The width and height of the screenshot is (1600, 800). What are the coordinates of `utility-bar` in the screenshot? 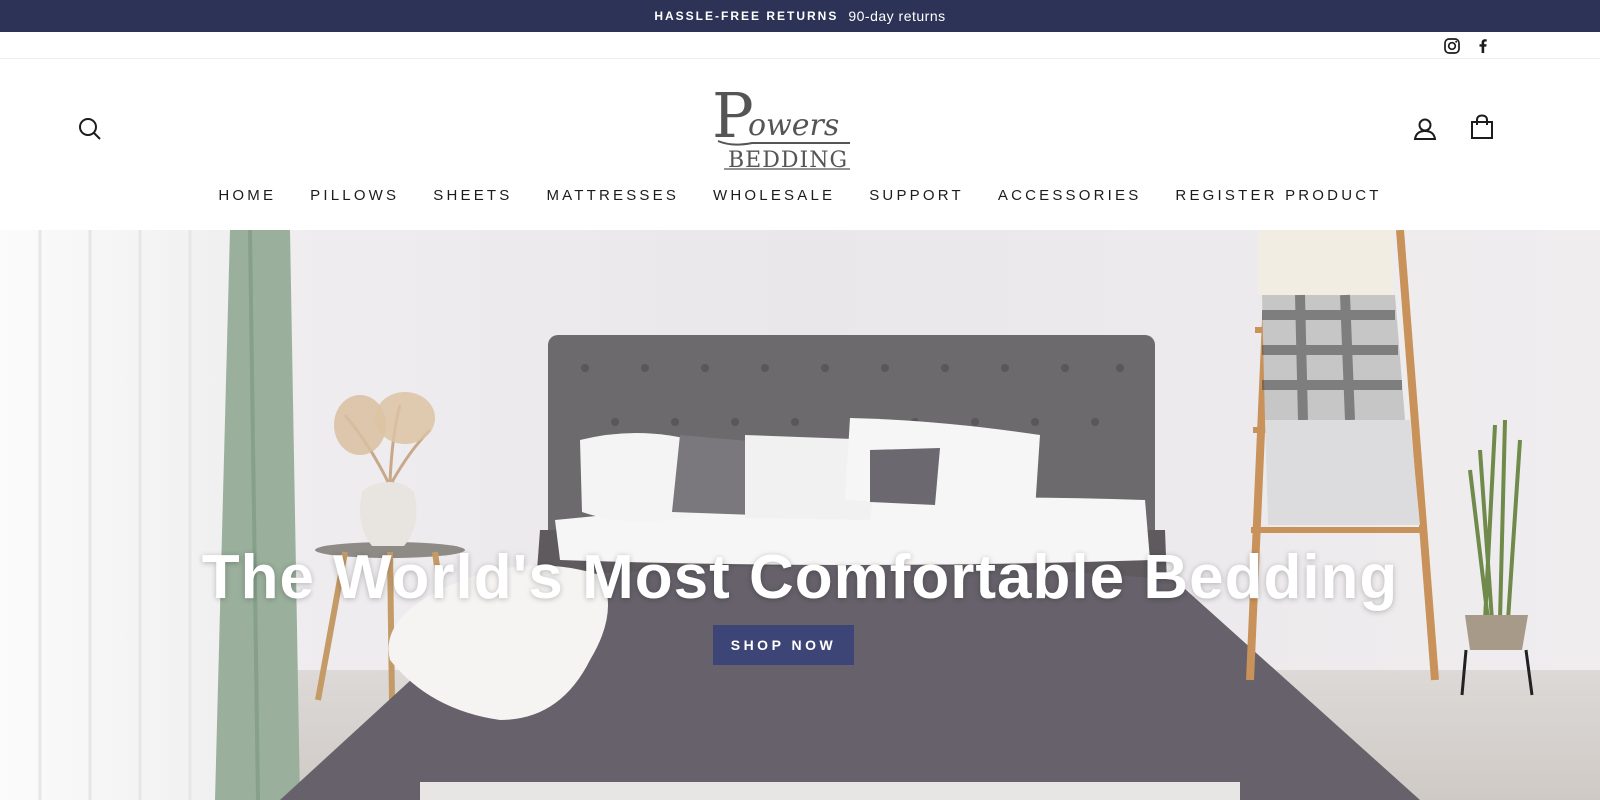 It's located at (800, 45).